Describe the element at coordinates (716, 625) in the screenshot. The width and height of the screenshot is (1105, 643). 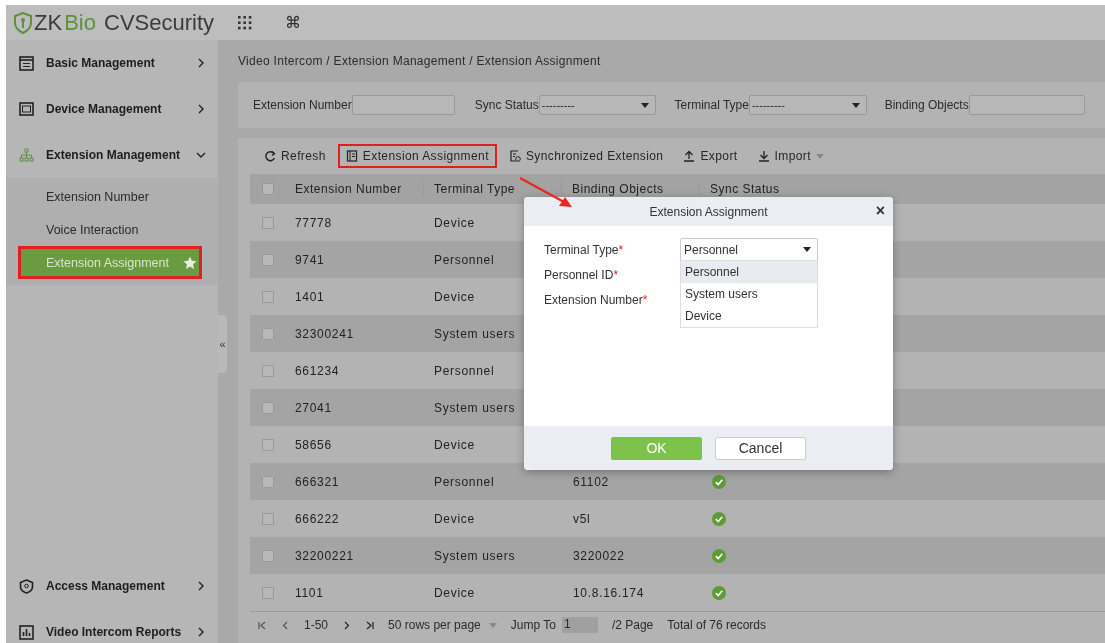
I see `total-records: Total of 76 records` at that location.